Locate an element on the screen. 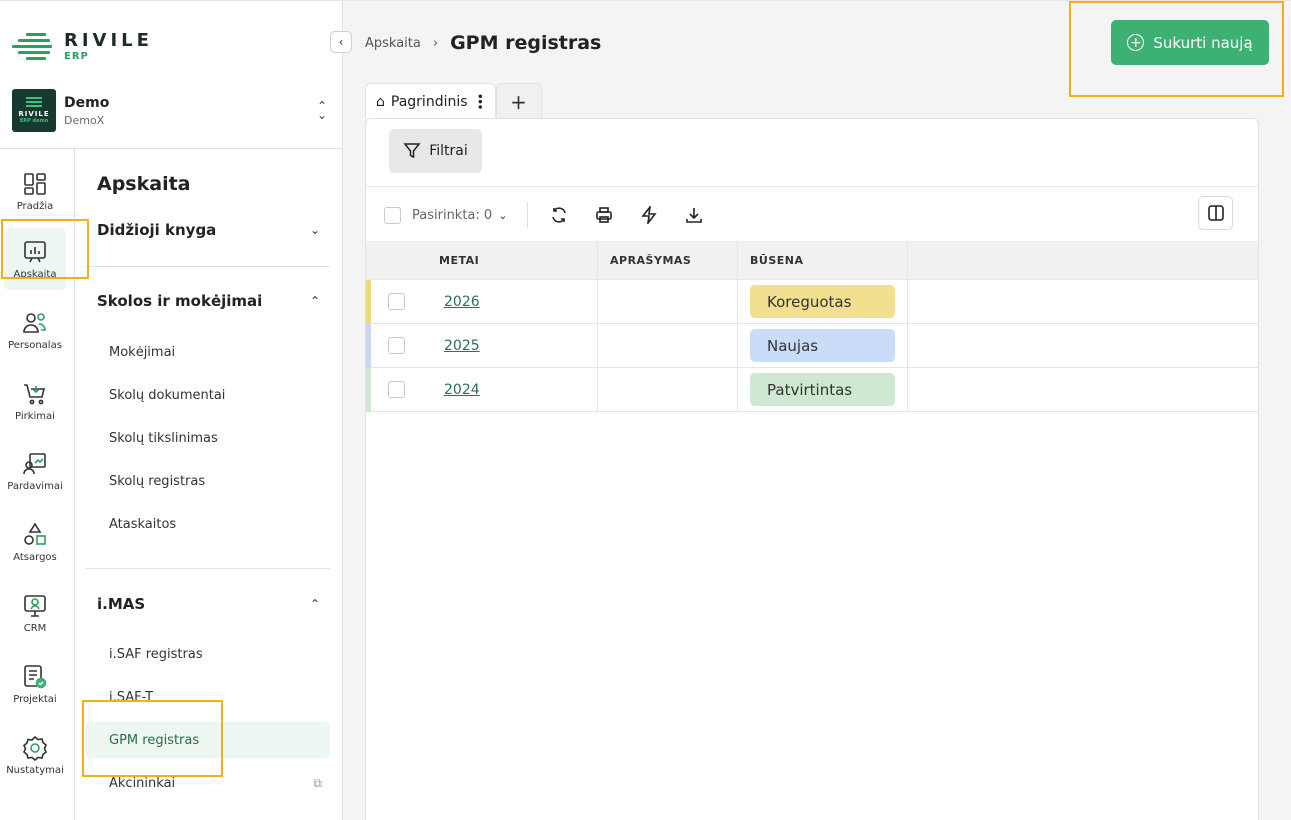 The image size is (1291, 820). submenu-item-skolu-registras: Skolų registras is located at coordinates (207, 481).